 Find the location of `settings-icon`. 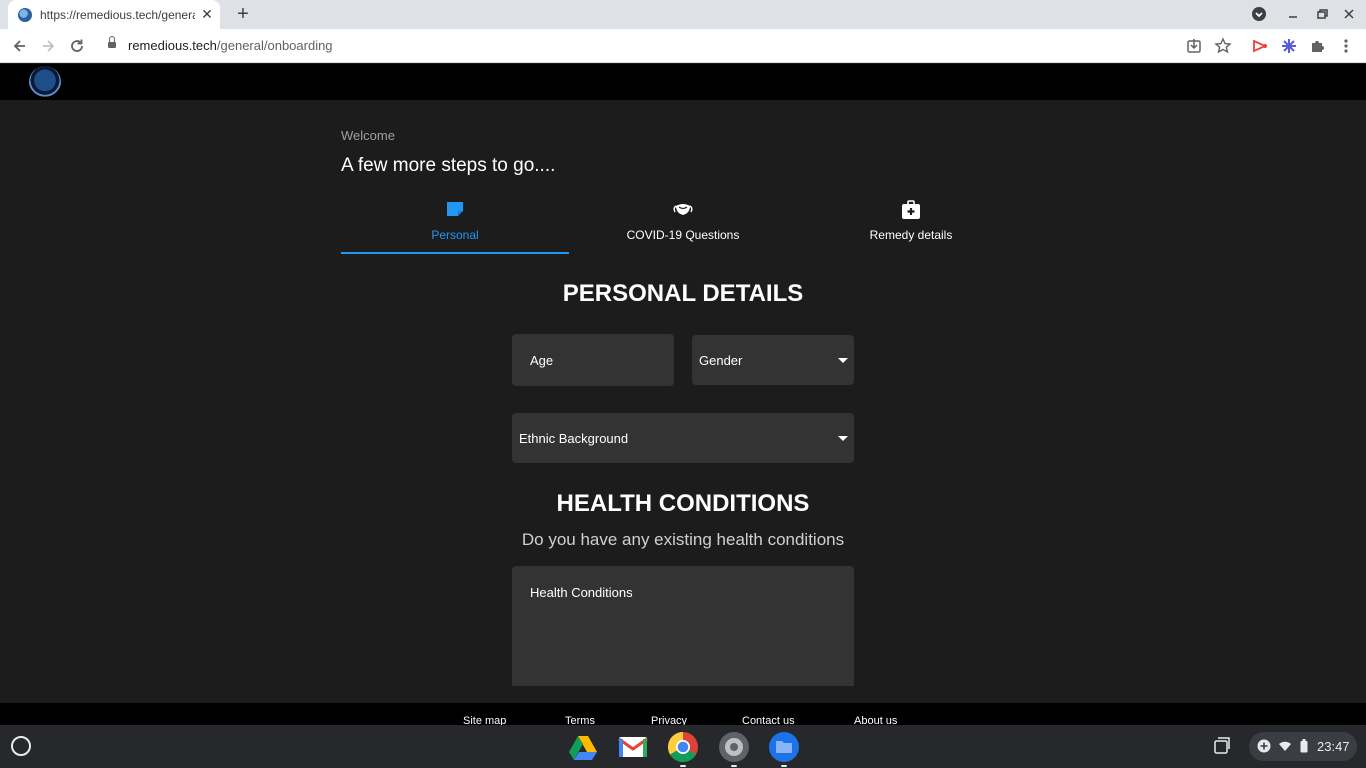

settings-icon is located at coordinates (734, 749).